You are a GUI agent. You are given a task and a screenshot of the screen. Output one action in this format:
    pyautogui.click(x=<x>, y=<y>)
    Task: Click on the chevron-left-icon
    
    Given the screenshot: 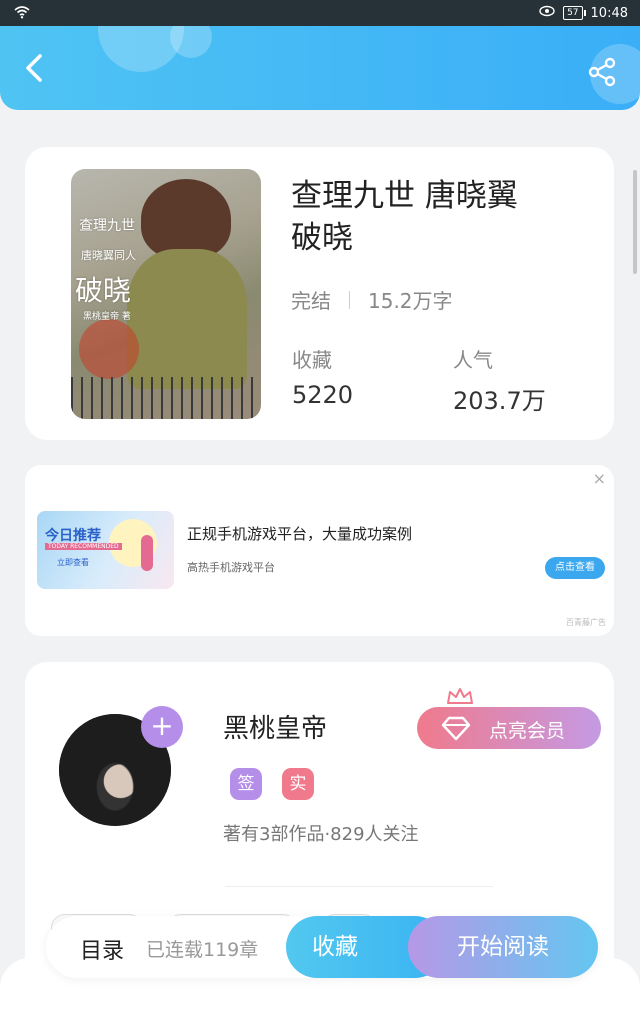 What is the action you would take?
    pyautogui.click(x=34, y=68)
    